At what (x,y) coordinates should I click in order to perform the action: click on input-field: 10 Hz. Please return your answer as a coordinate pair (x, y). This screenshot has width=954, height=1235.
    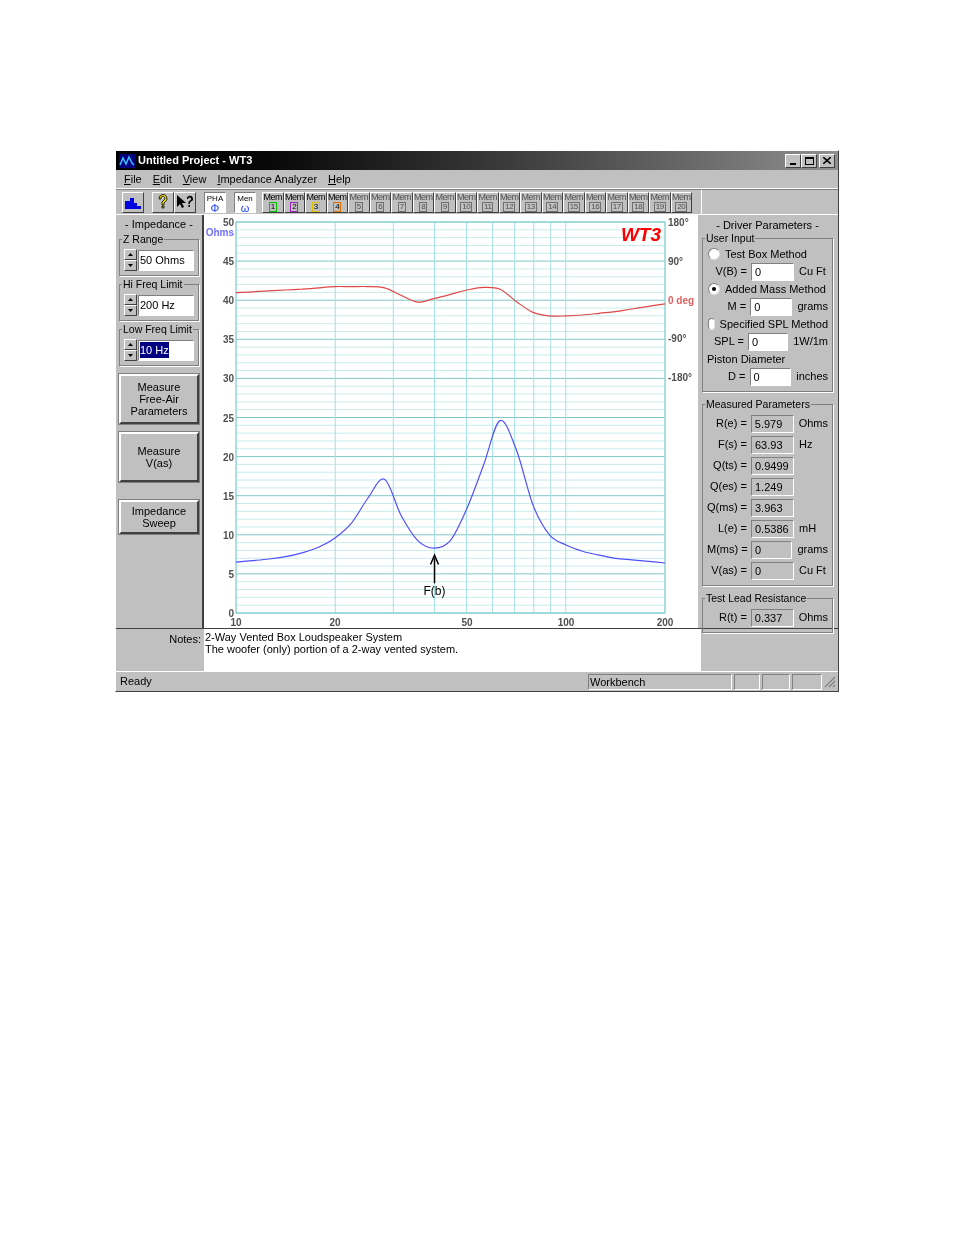
    Looking at the image, I should click on (166, 350).